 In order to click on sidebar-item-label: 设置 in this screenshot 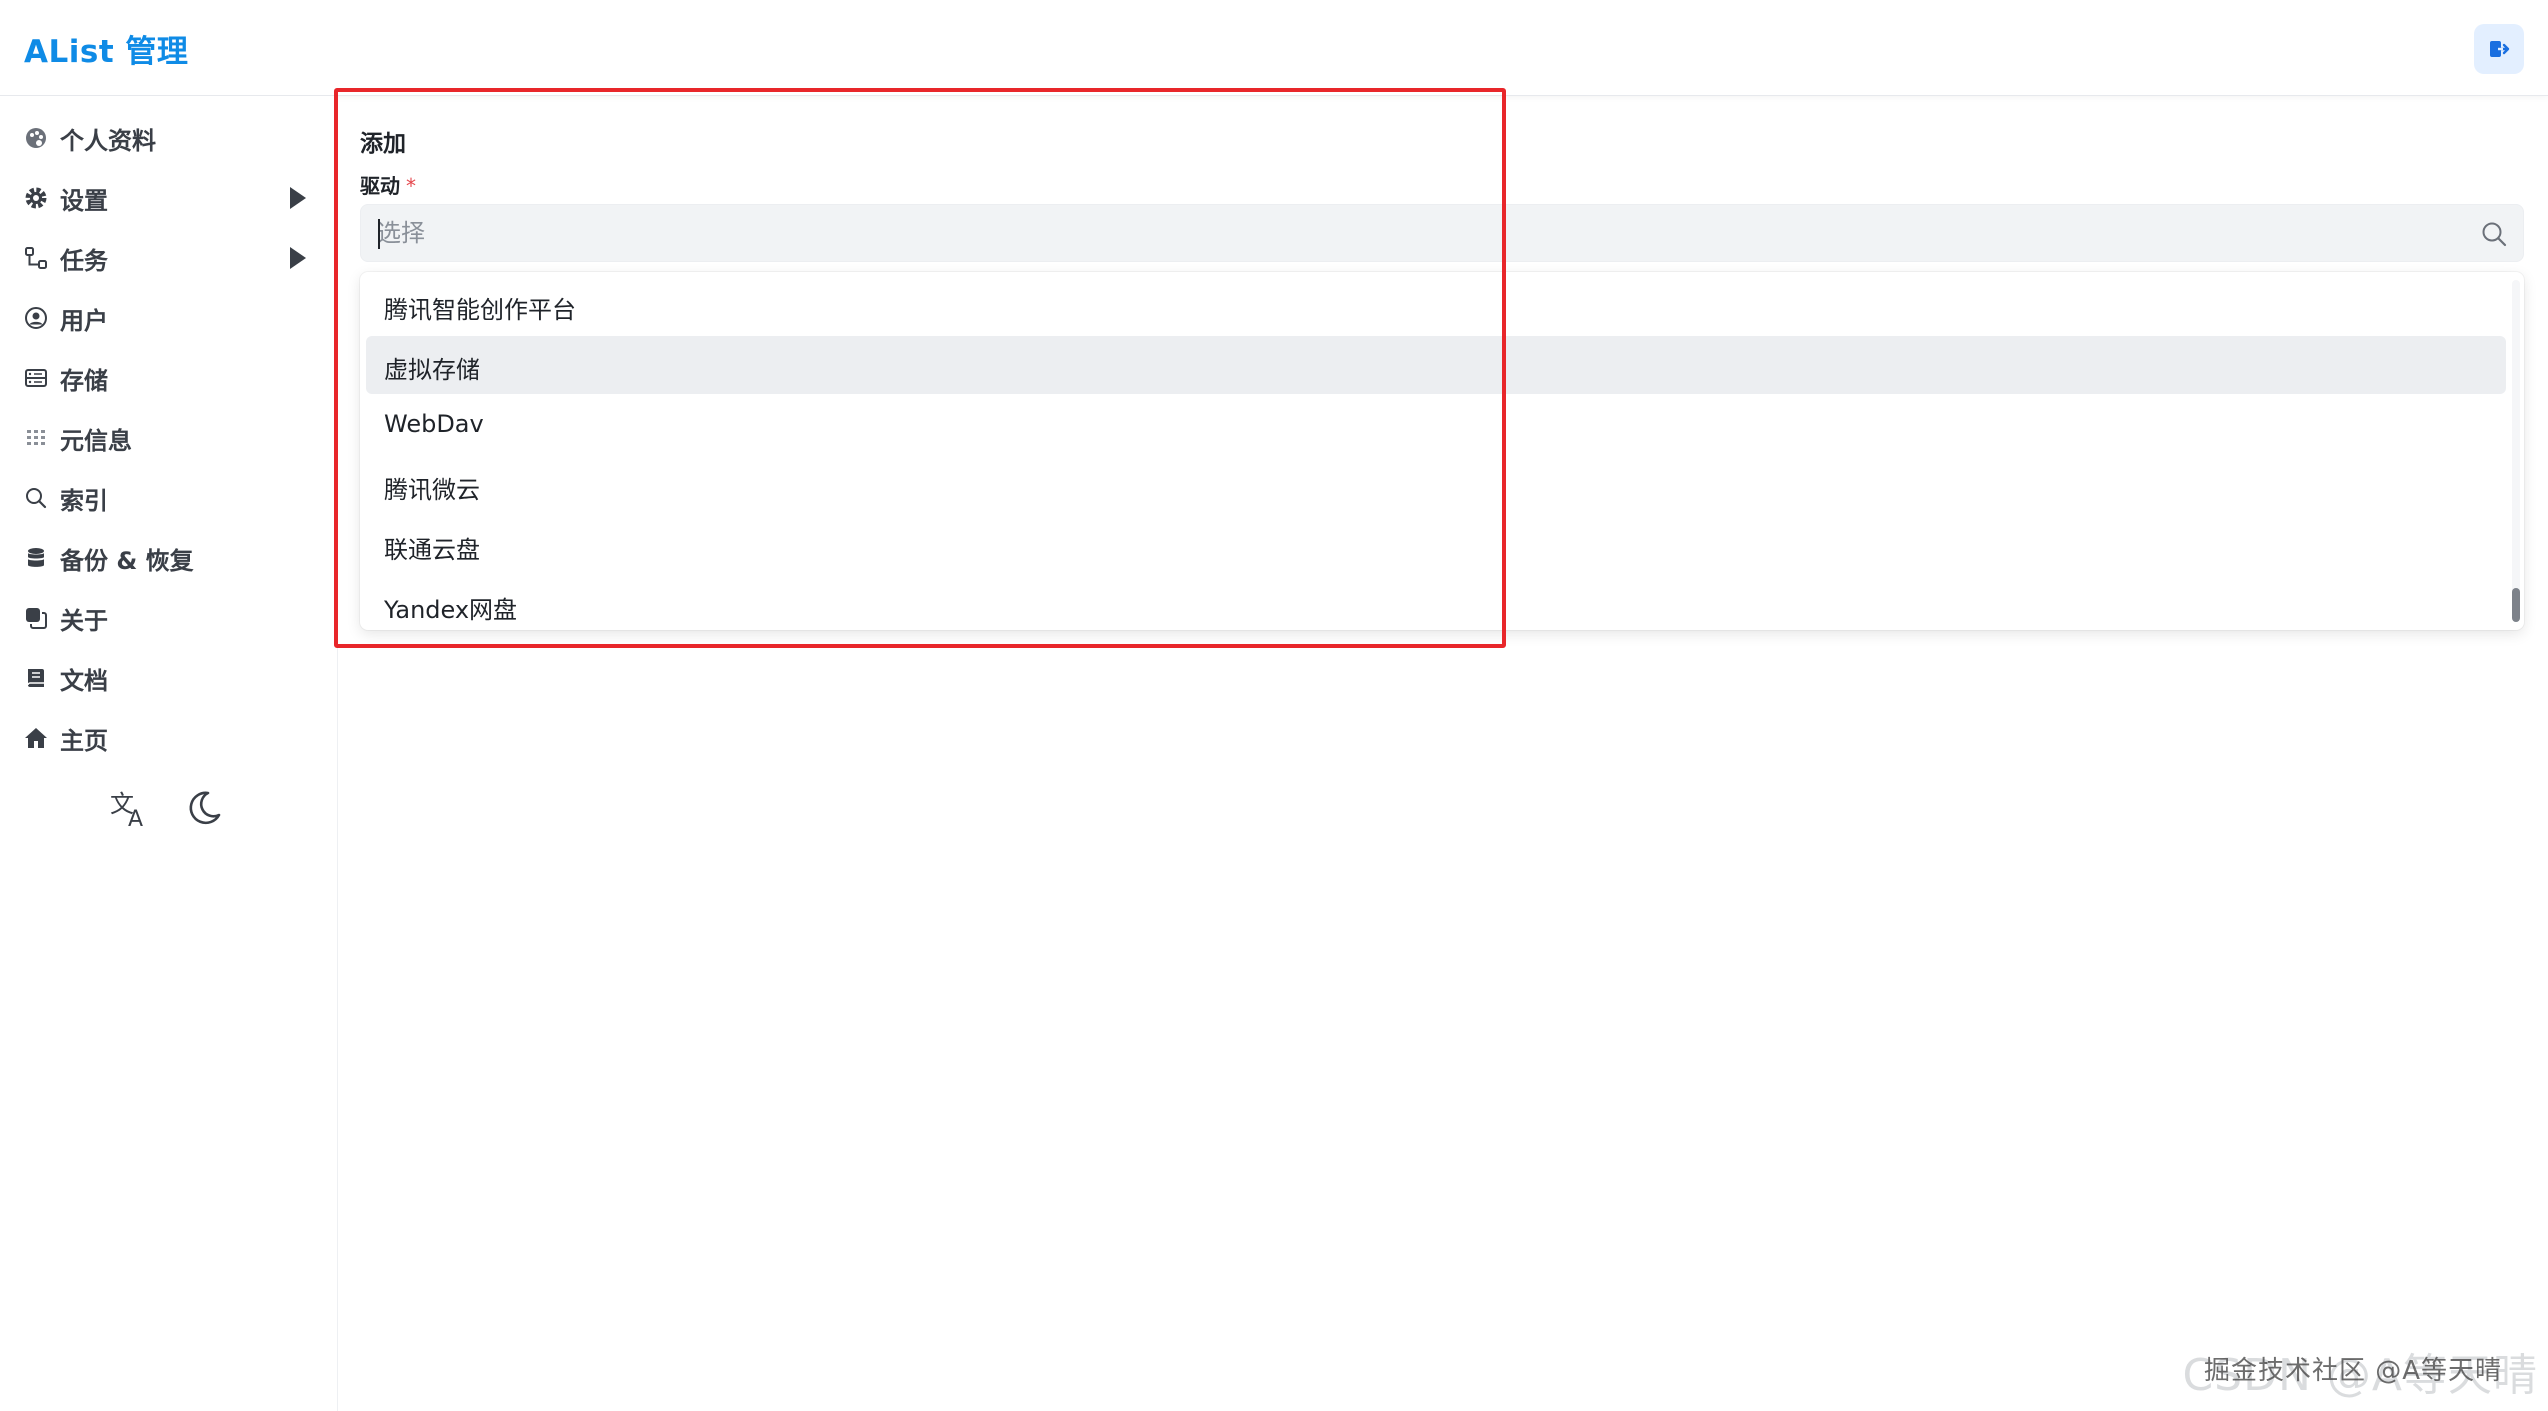, I will do `click(84, 200)`.